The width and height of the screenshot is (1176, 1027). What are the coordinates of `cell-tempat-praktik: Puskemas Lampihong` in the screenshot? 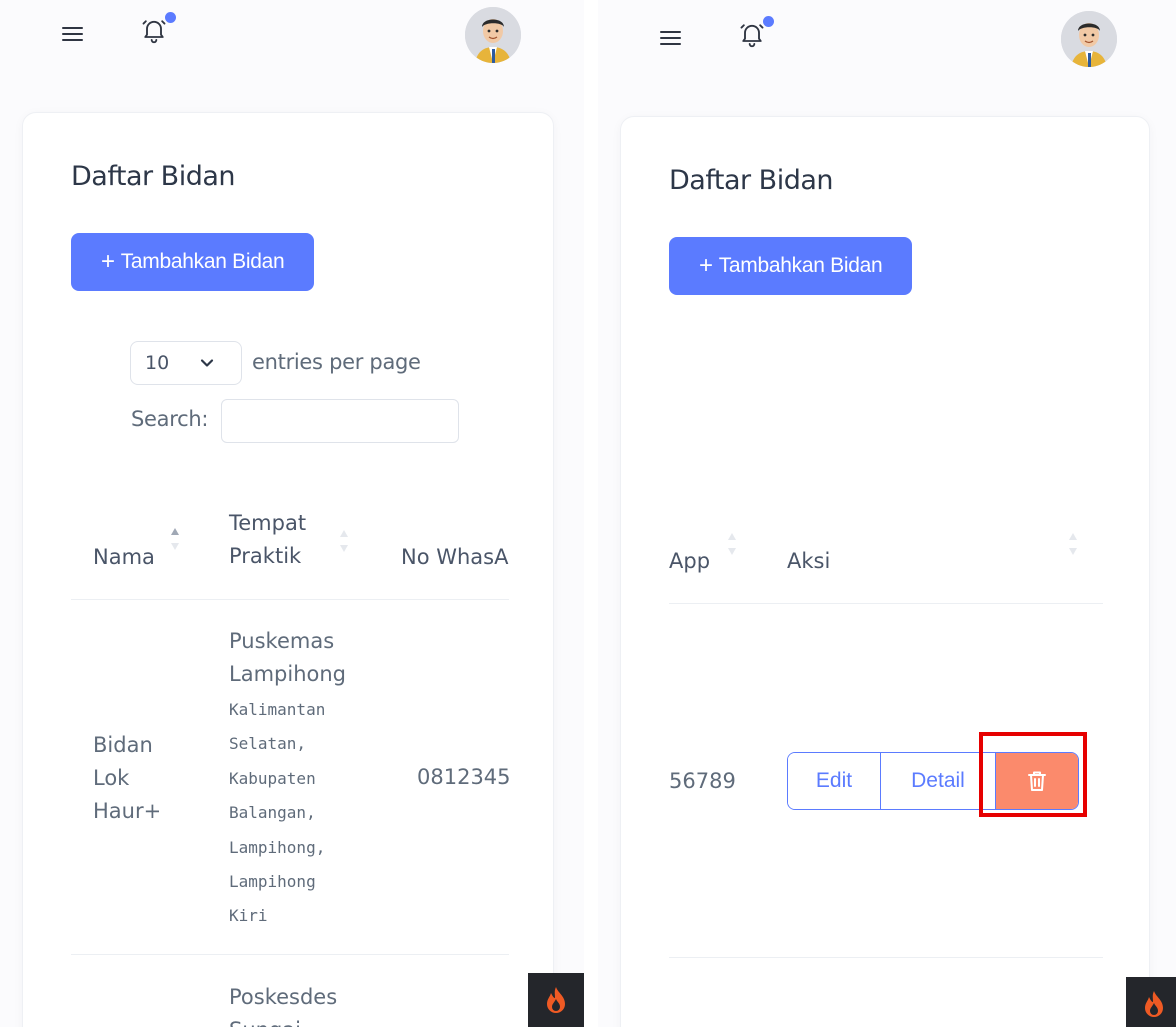 It's located at (287, 657).